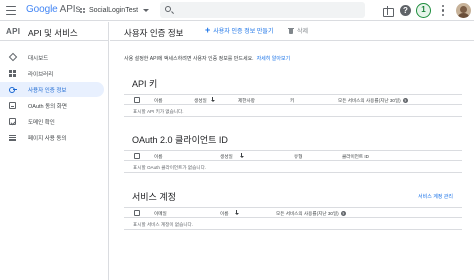 Image resolution: width=474 pixels, height=280 pixels. I want to click on project-name: SocialLoginTest, so click(114, 10).